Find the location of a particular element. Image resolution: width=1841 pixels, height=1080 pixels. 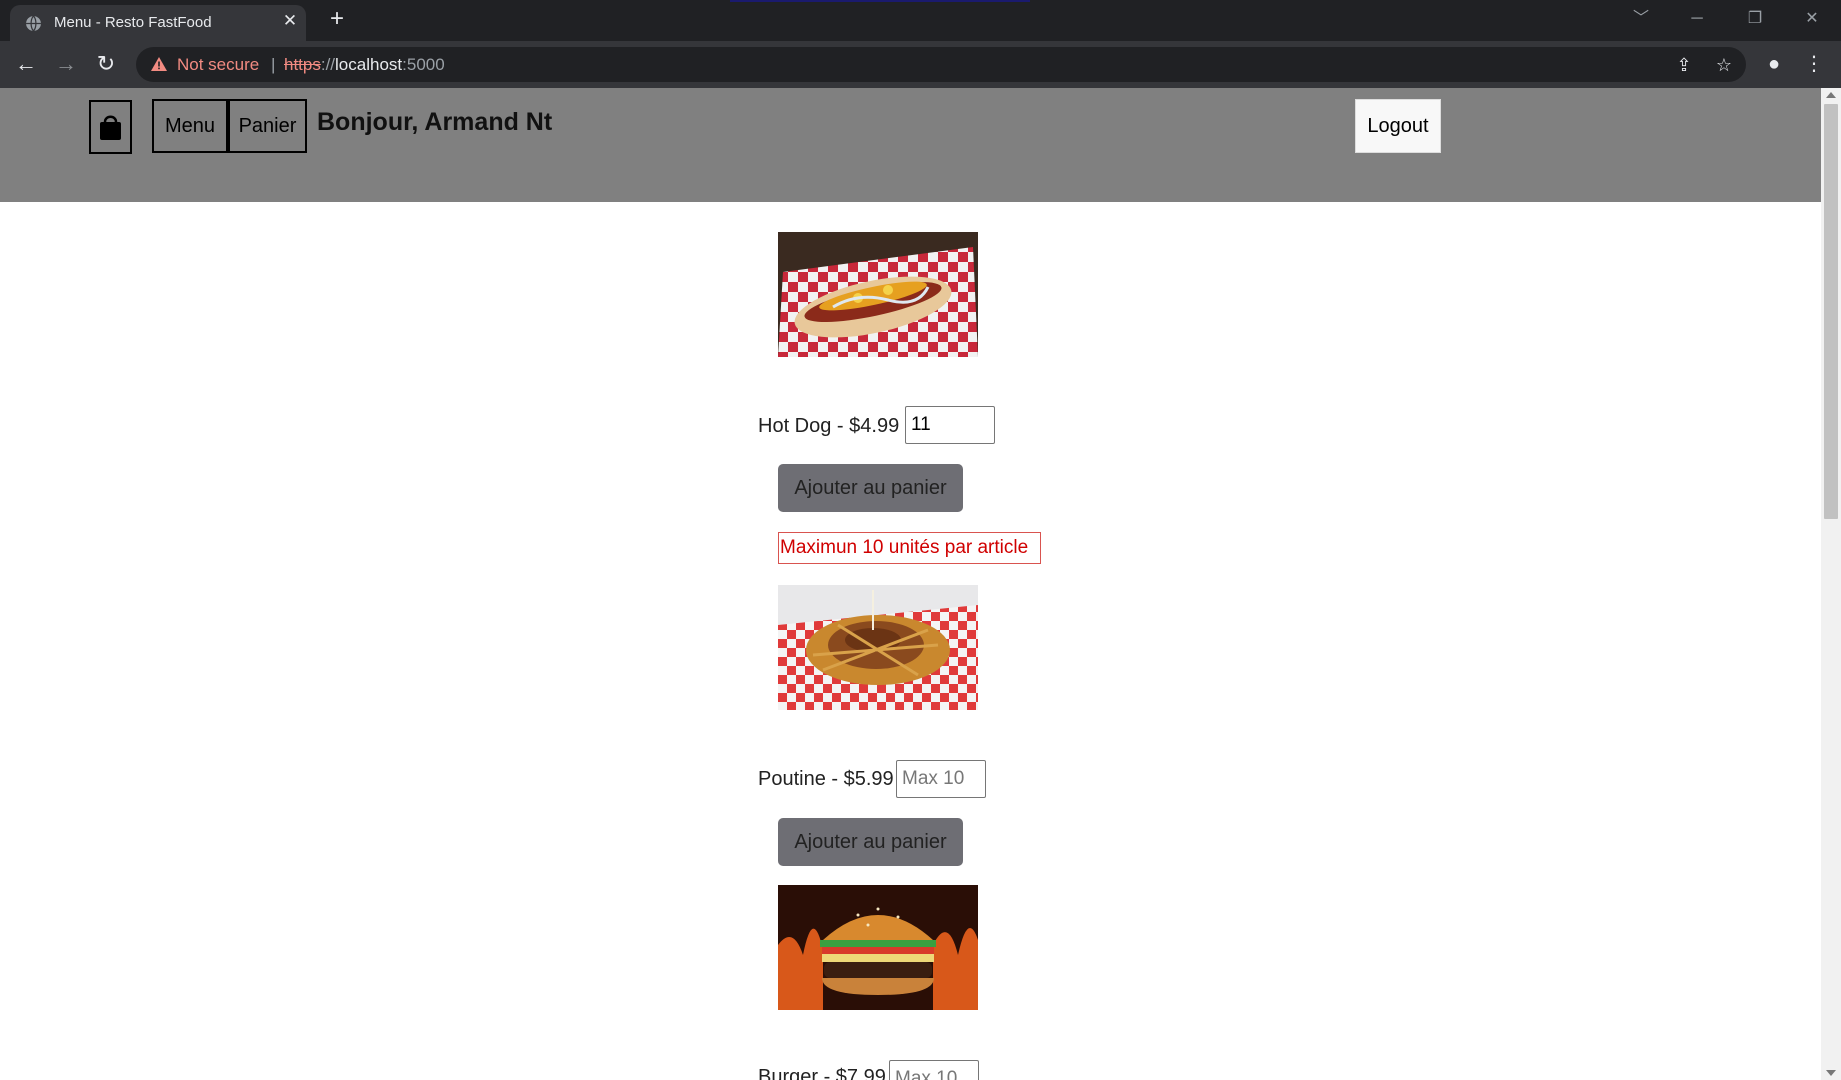

close-icon: ✕ is located at coordinates (290, 21).